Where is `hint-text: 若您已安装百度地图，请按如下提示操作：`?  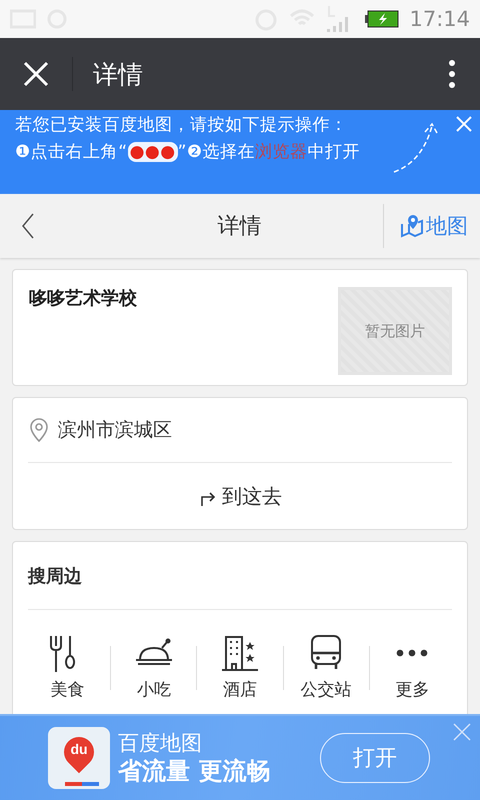
hint-text: 若您已安装百度地图，请按如下提示操作： is located at coordinates (181, 125).